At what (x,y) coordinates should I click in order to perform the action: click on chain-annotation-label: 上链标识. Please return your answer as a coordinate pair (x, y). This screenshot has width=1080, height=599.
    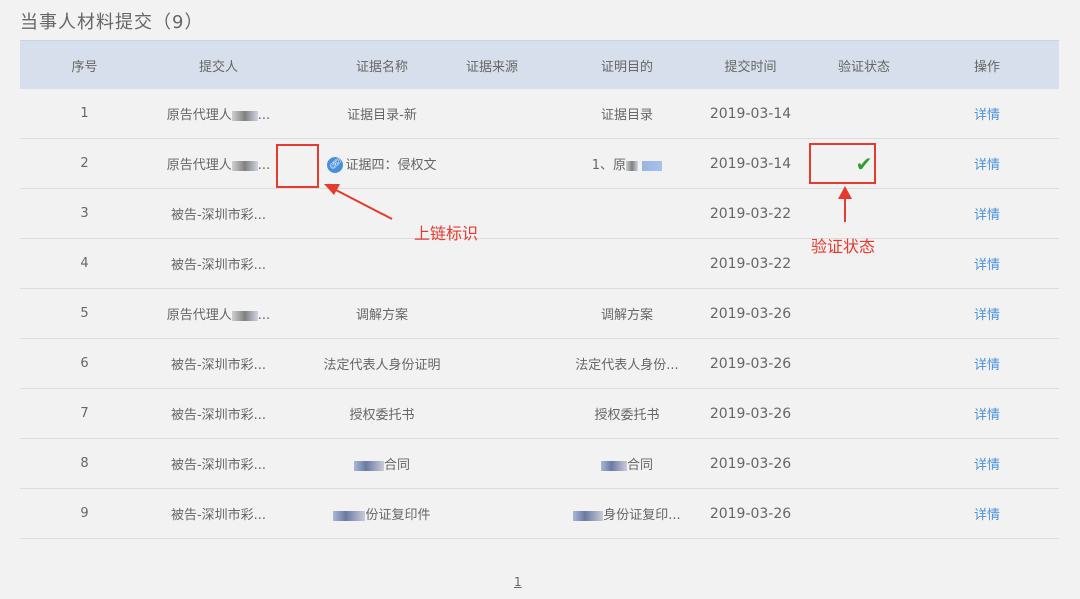
    Looking at the image, I should click on (446, 233).